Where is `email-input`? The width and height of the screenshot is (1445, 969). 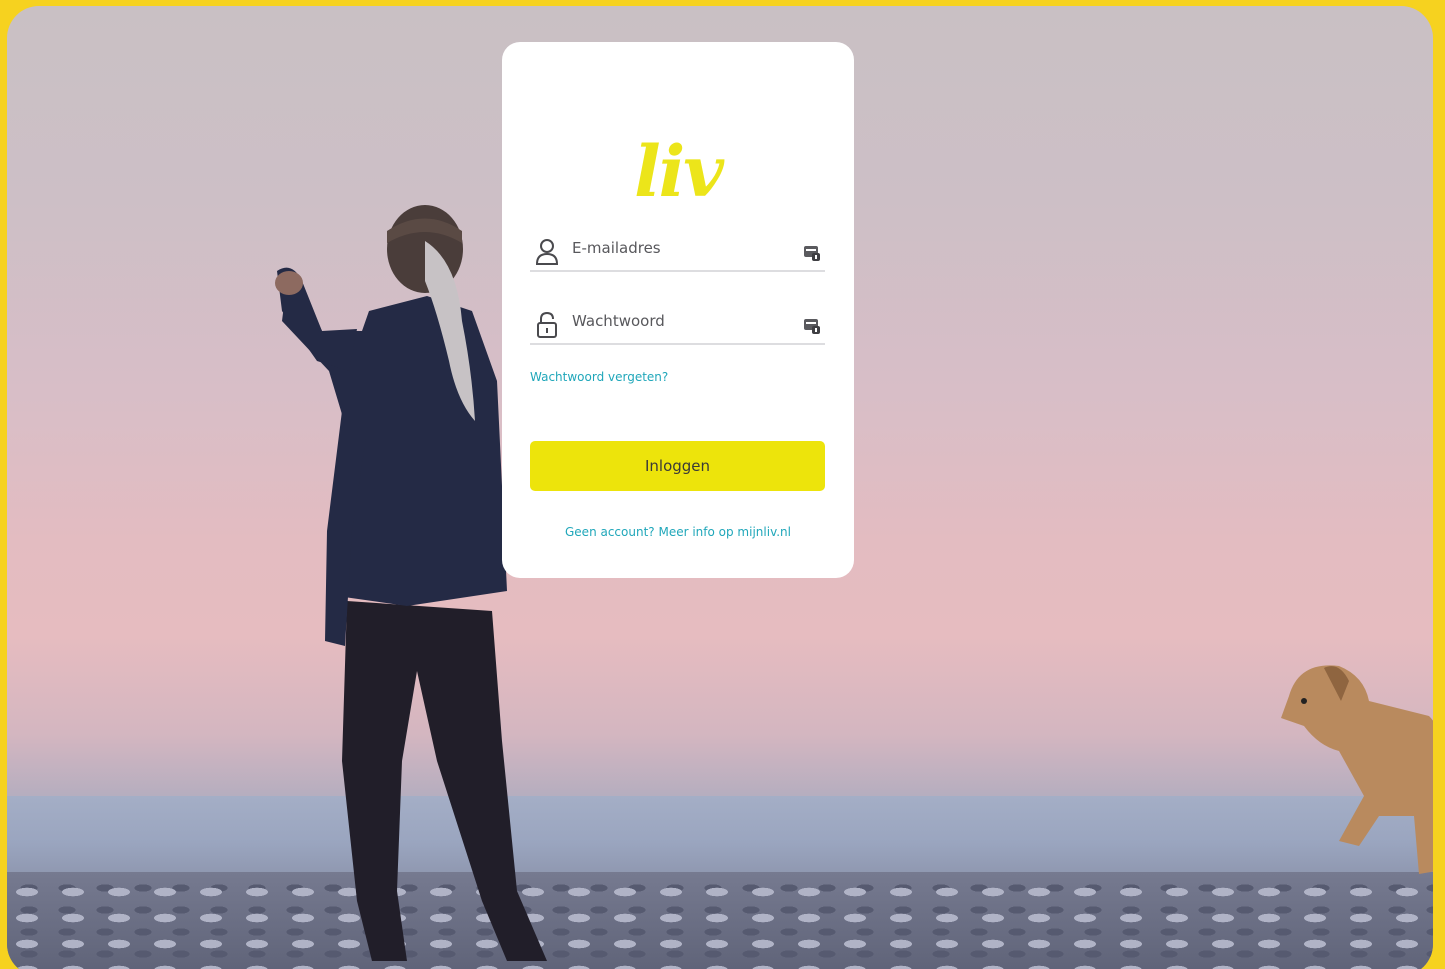
email-input is located at coordinates (679, 248).